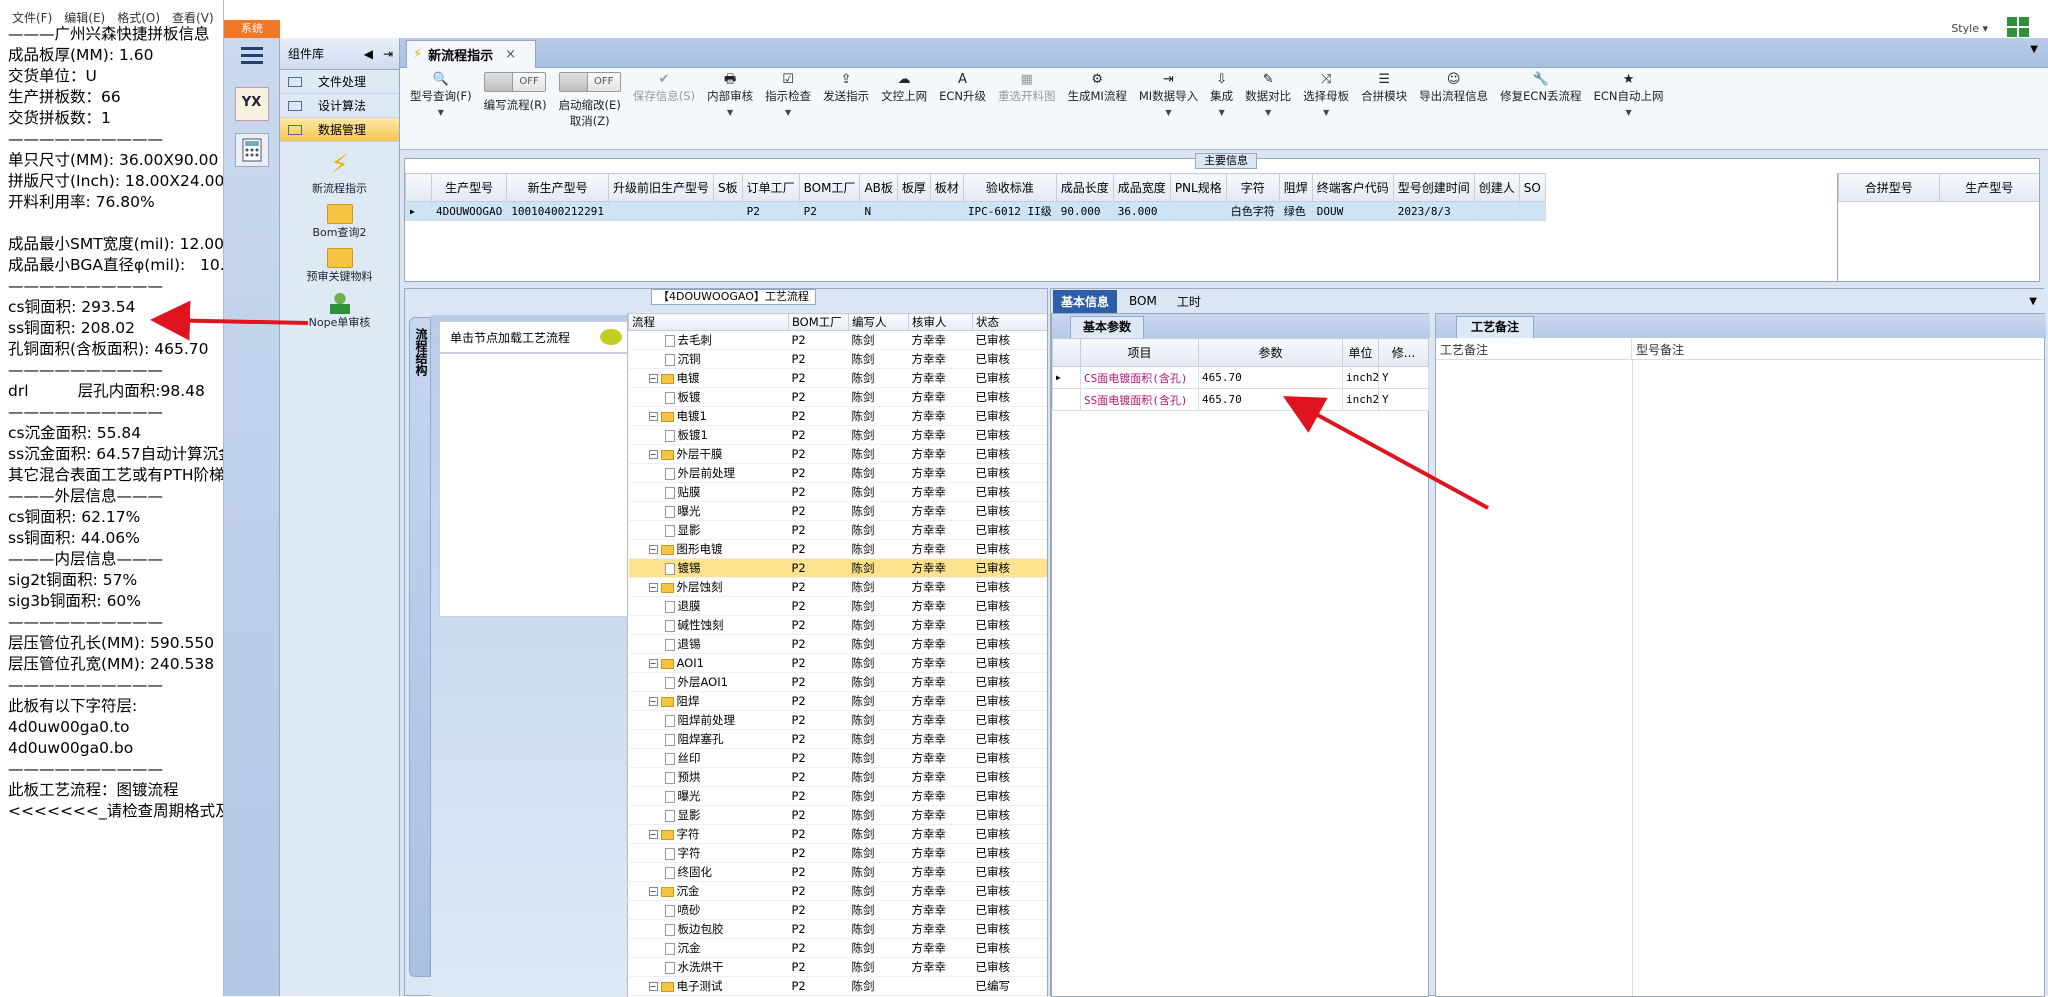 This screenshot has height=997, width=2048. I want to click on tool-nope-review: Nope单审核, so click(339, 311).